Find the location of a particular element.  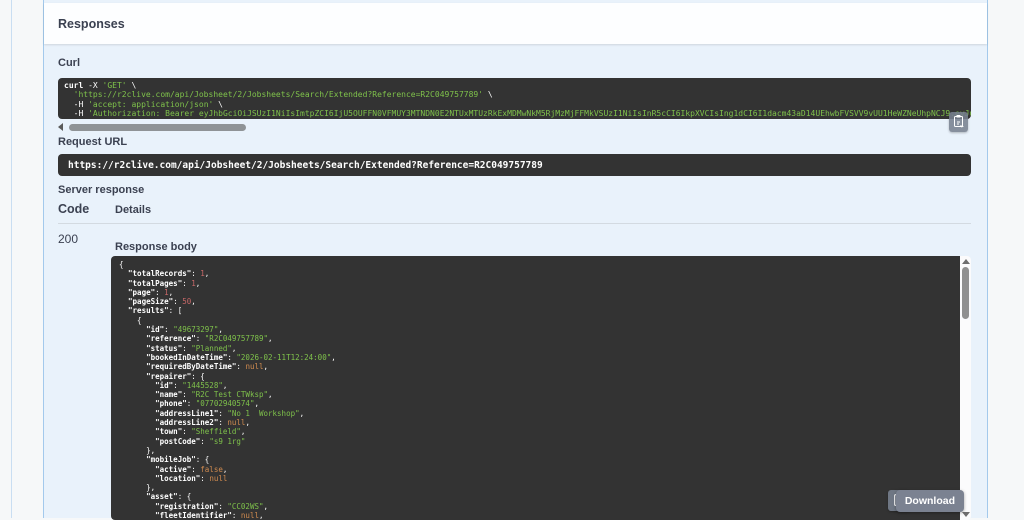

curl-copy-button is located at coordinates (958, 122).